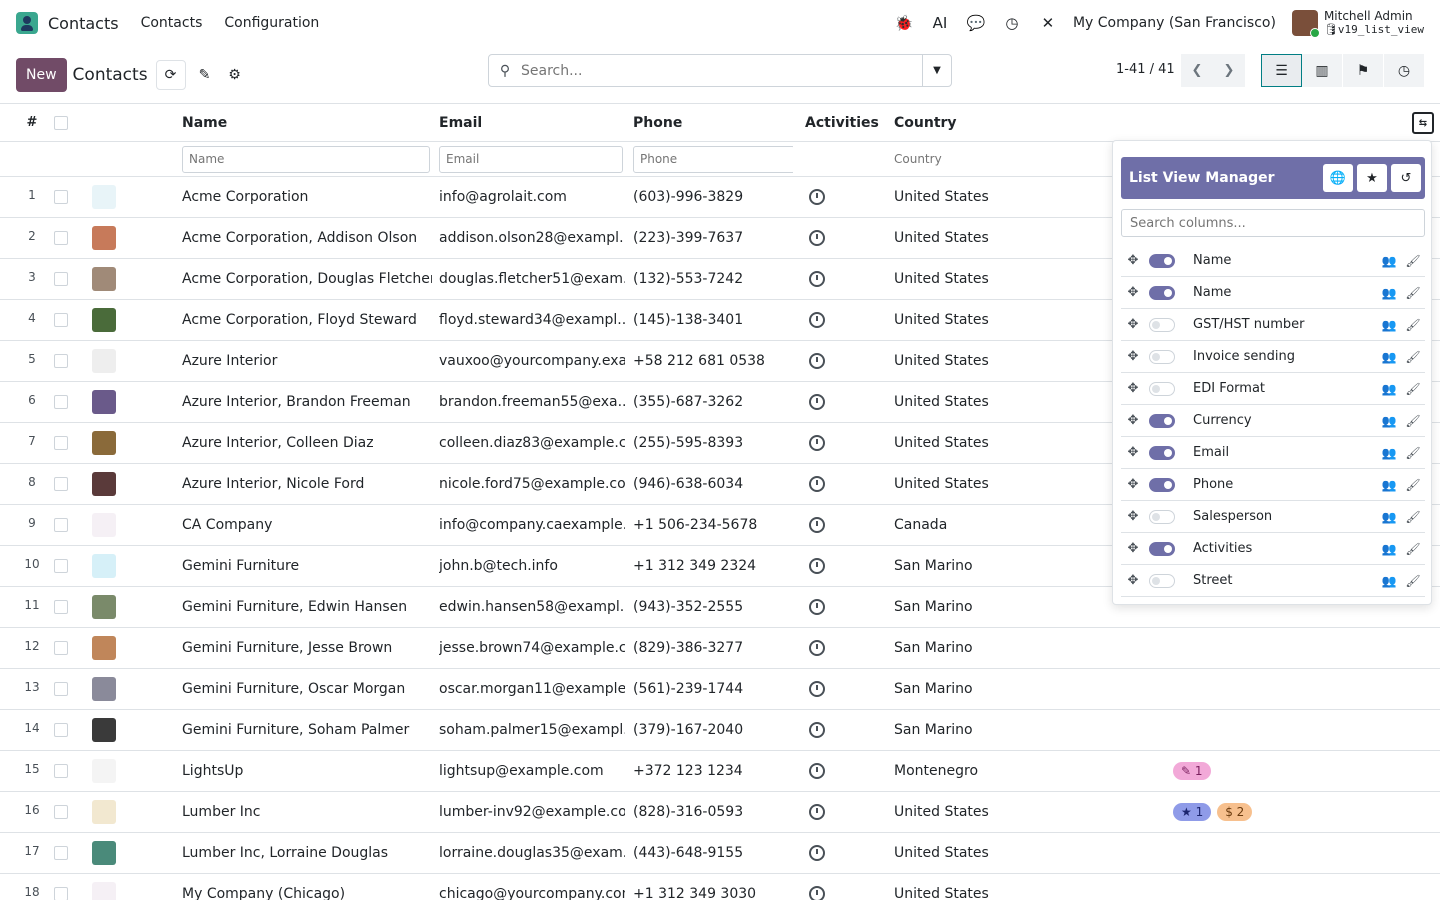 This screenshot has height=900, width=1440. I want to click on pager-previous-icon: ❮, so click(1197, 70).